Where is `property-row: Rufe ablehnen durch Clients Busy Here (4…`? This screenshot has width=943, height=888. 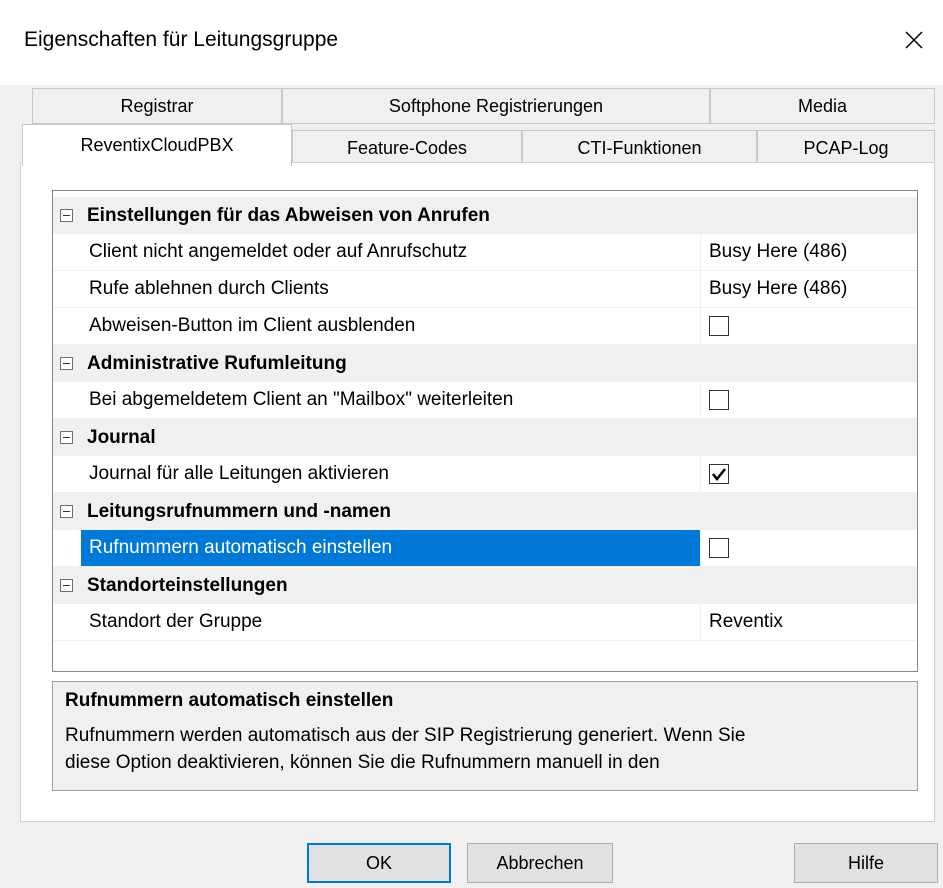
property-row: Rufe ablehnen durch Clients Busy Here (4… is located at coordinates (485, 289).